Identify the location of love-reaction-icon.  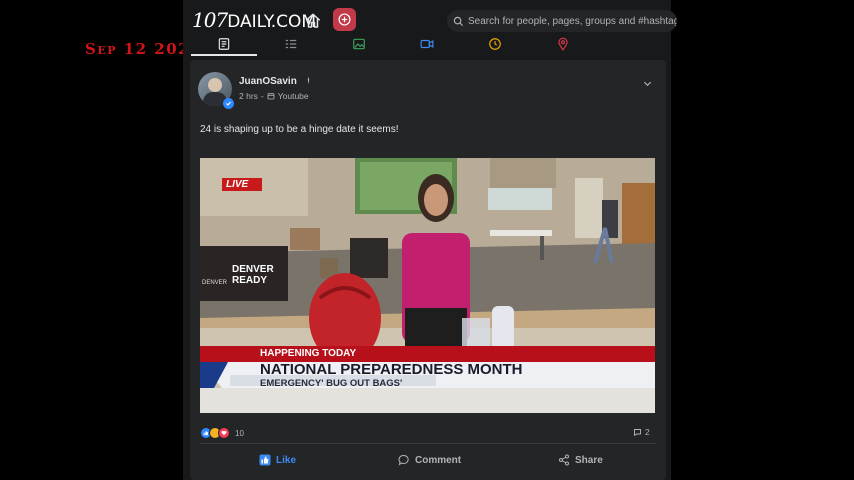
(224, 433).